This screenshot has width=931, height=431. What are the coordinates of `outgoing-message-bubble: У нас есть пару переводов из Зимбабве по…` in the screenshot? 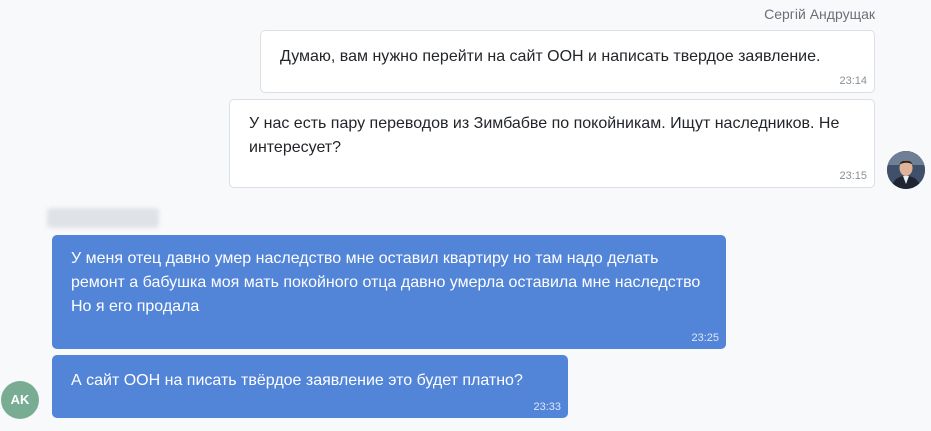 It's located at (552, 143).